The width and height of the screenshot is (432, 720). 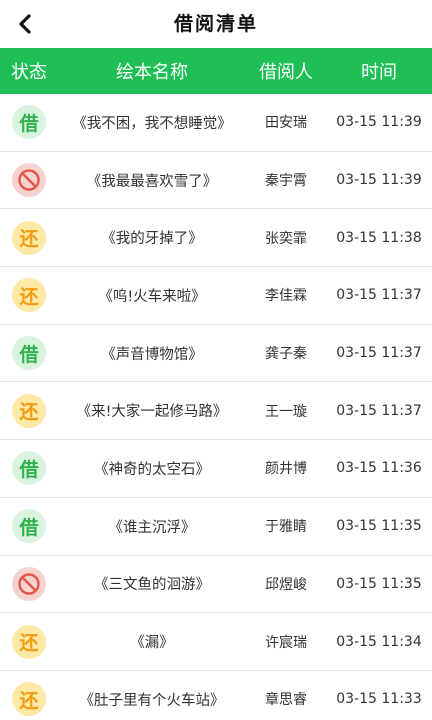 What do you see at coordinates (152, 296) in the screenshot?
I see `book-title: 《呜!火车来啦》` at bounding box center [152, 296].